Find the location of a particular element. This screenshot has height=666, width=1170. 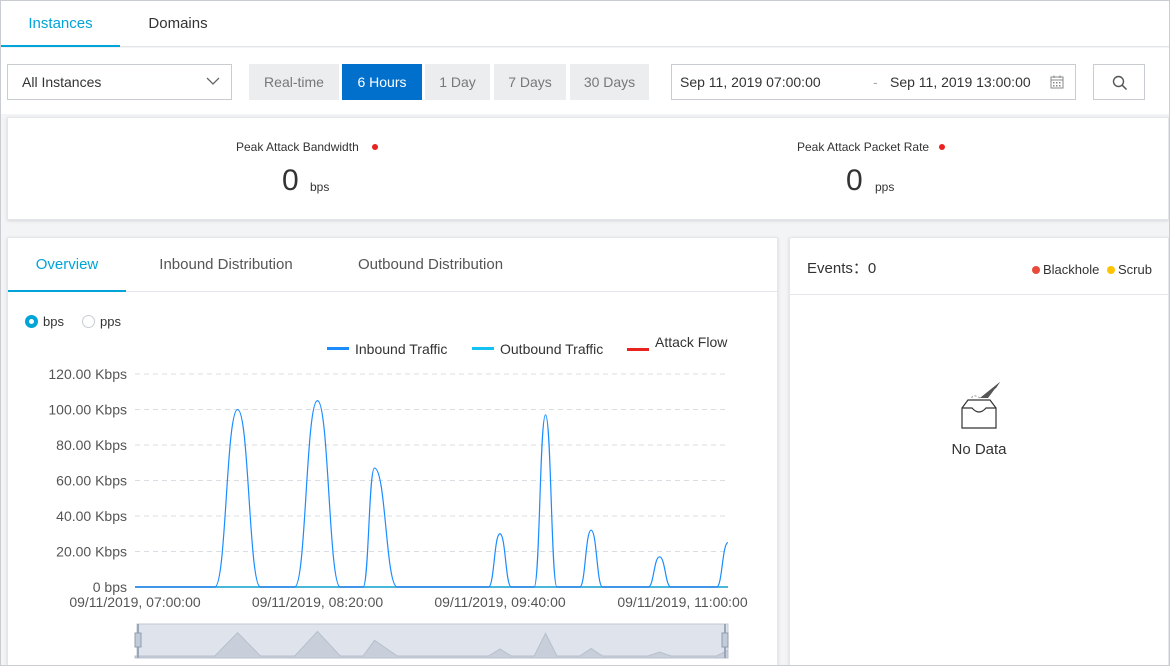

x-tick-label: 09/11/2019, 08:20:00 is located at coordinates (318, 602).